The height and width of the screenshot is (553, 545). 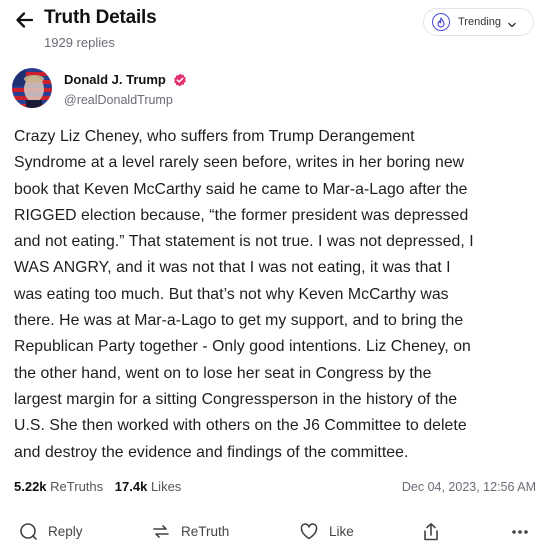 What do you see at coordinates (166, 486) in the screenshot?
I see `likes-label: Likes` at bounding box center [166, 486].